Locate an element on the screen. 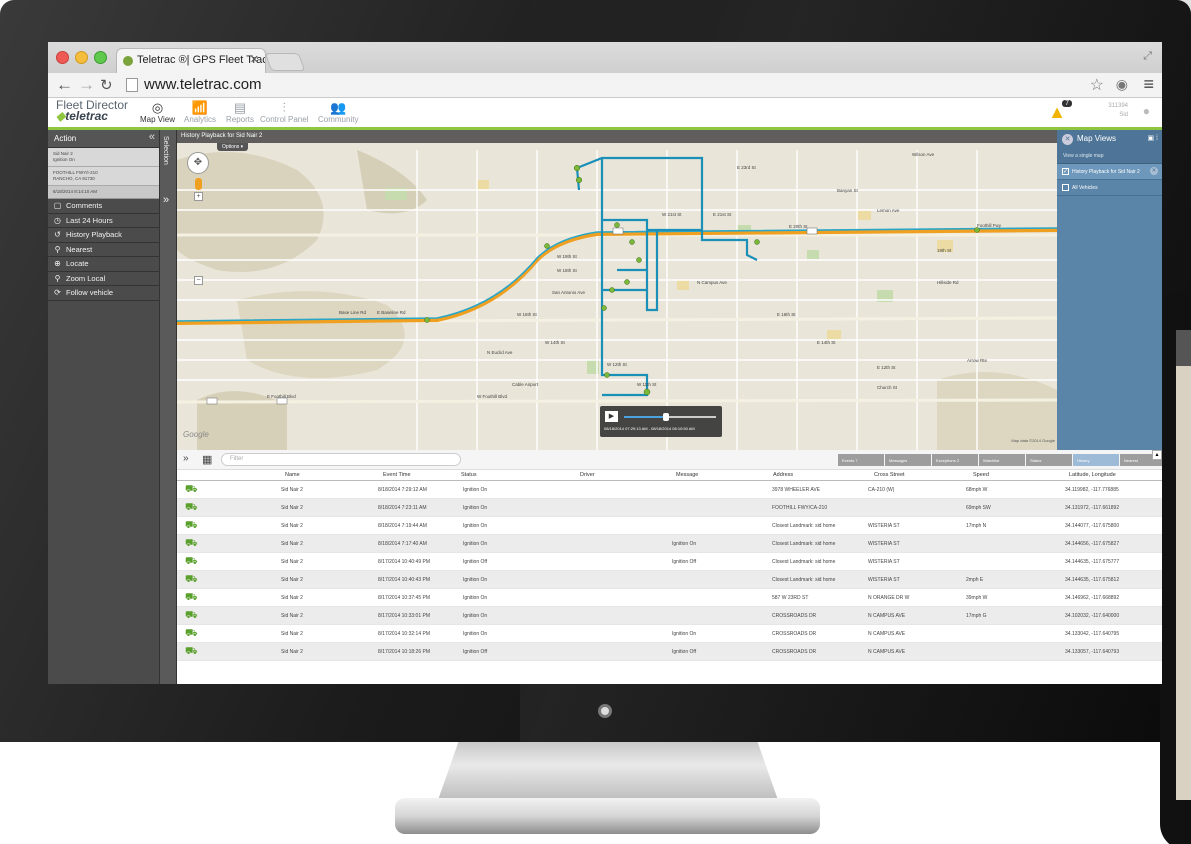 The width and height of the screenshot is (1191, 844). map-title: History Playback for Sid Nair 2 is located at coordinates (617, 136).